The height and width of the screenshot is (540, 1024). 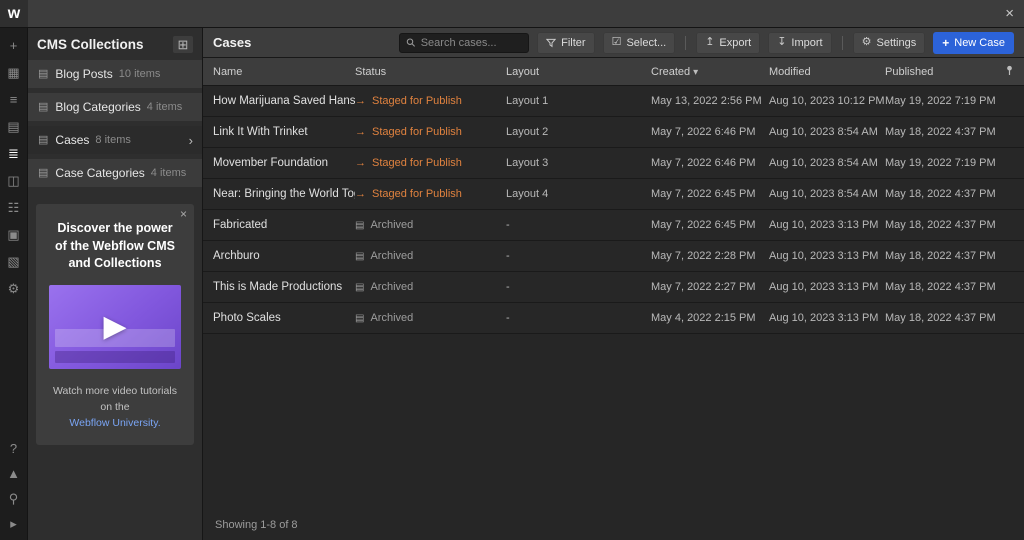 I want to click on settings-icon: ⚙, so click(x=14, y=289).